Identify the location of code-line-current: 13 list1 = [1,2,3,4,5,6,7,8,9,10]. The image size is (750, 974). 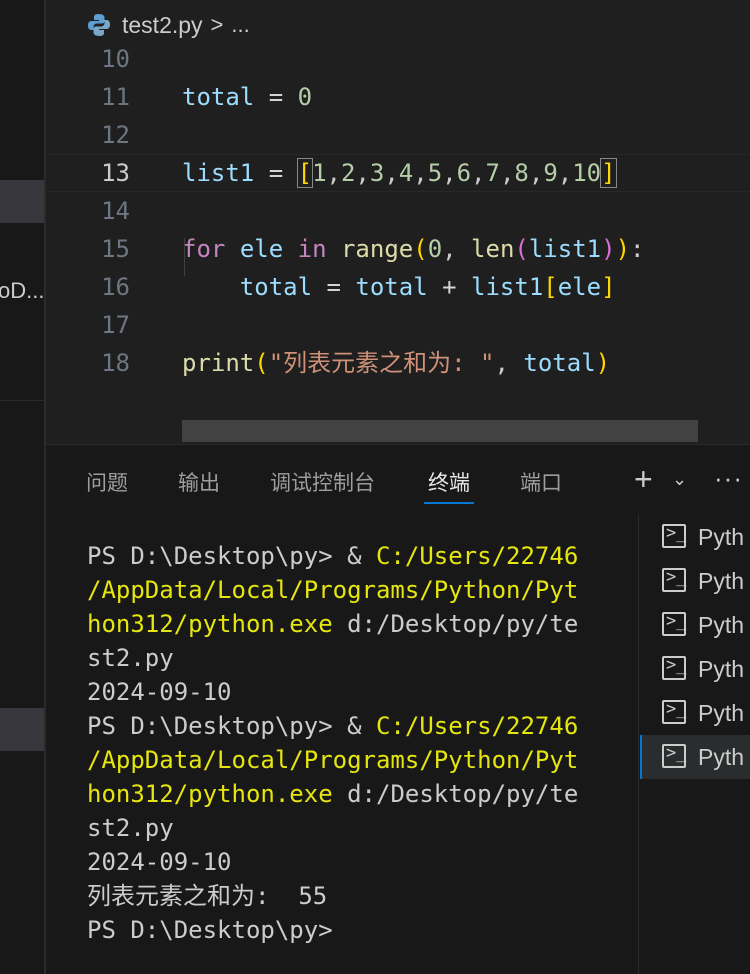
(398, 173).